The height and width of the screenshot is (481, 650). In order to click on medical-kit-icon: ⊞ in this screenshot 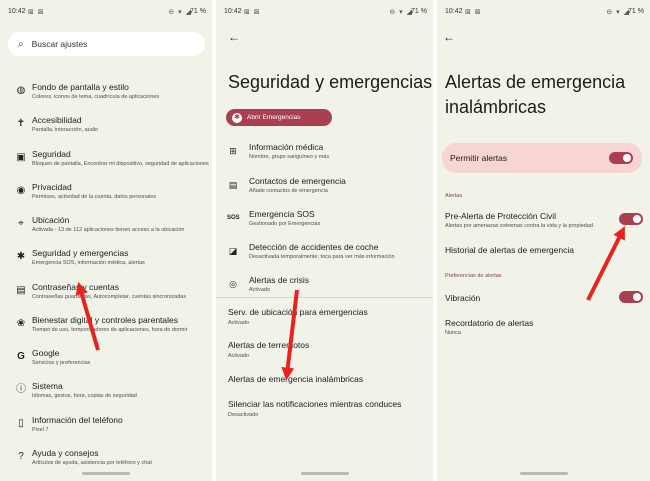, I will do `click(233, 151)`.